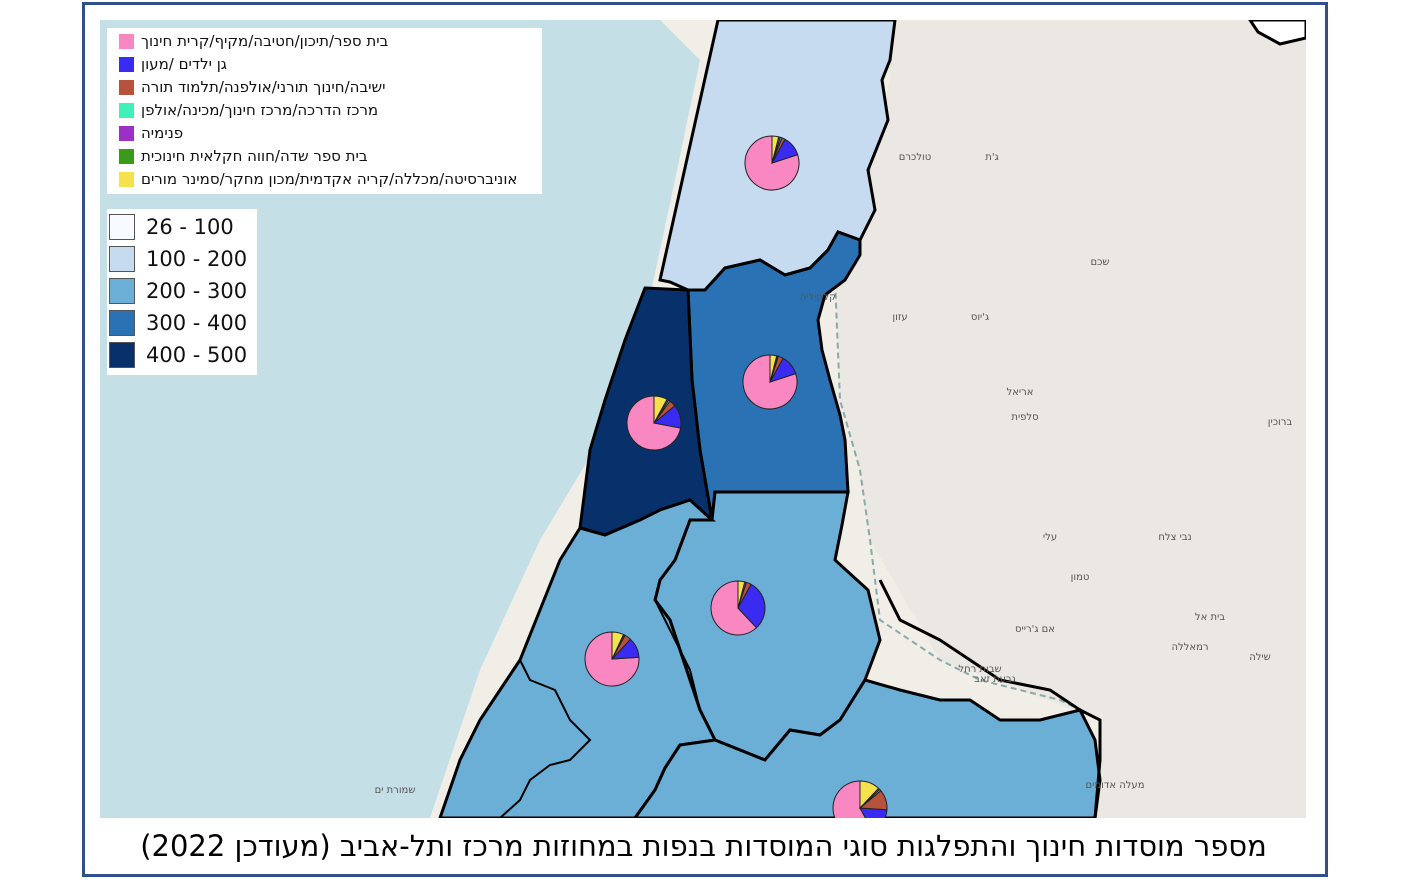 The width and height of the screenshot is (1406, 884). Describe the element at coordinates (338, 133) in the screenshot. I see `legend-type-item: פנימיה` at that location.